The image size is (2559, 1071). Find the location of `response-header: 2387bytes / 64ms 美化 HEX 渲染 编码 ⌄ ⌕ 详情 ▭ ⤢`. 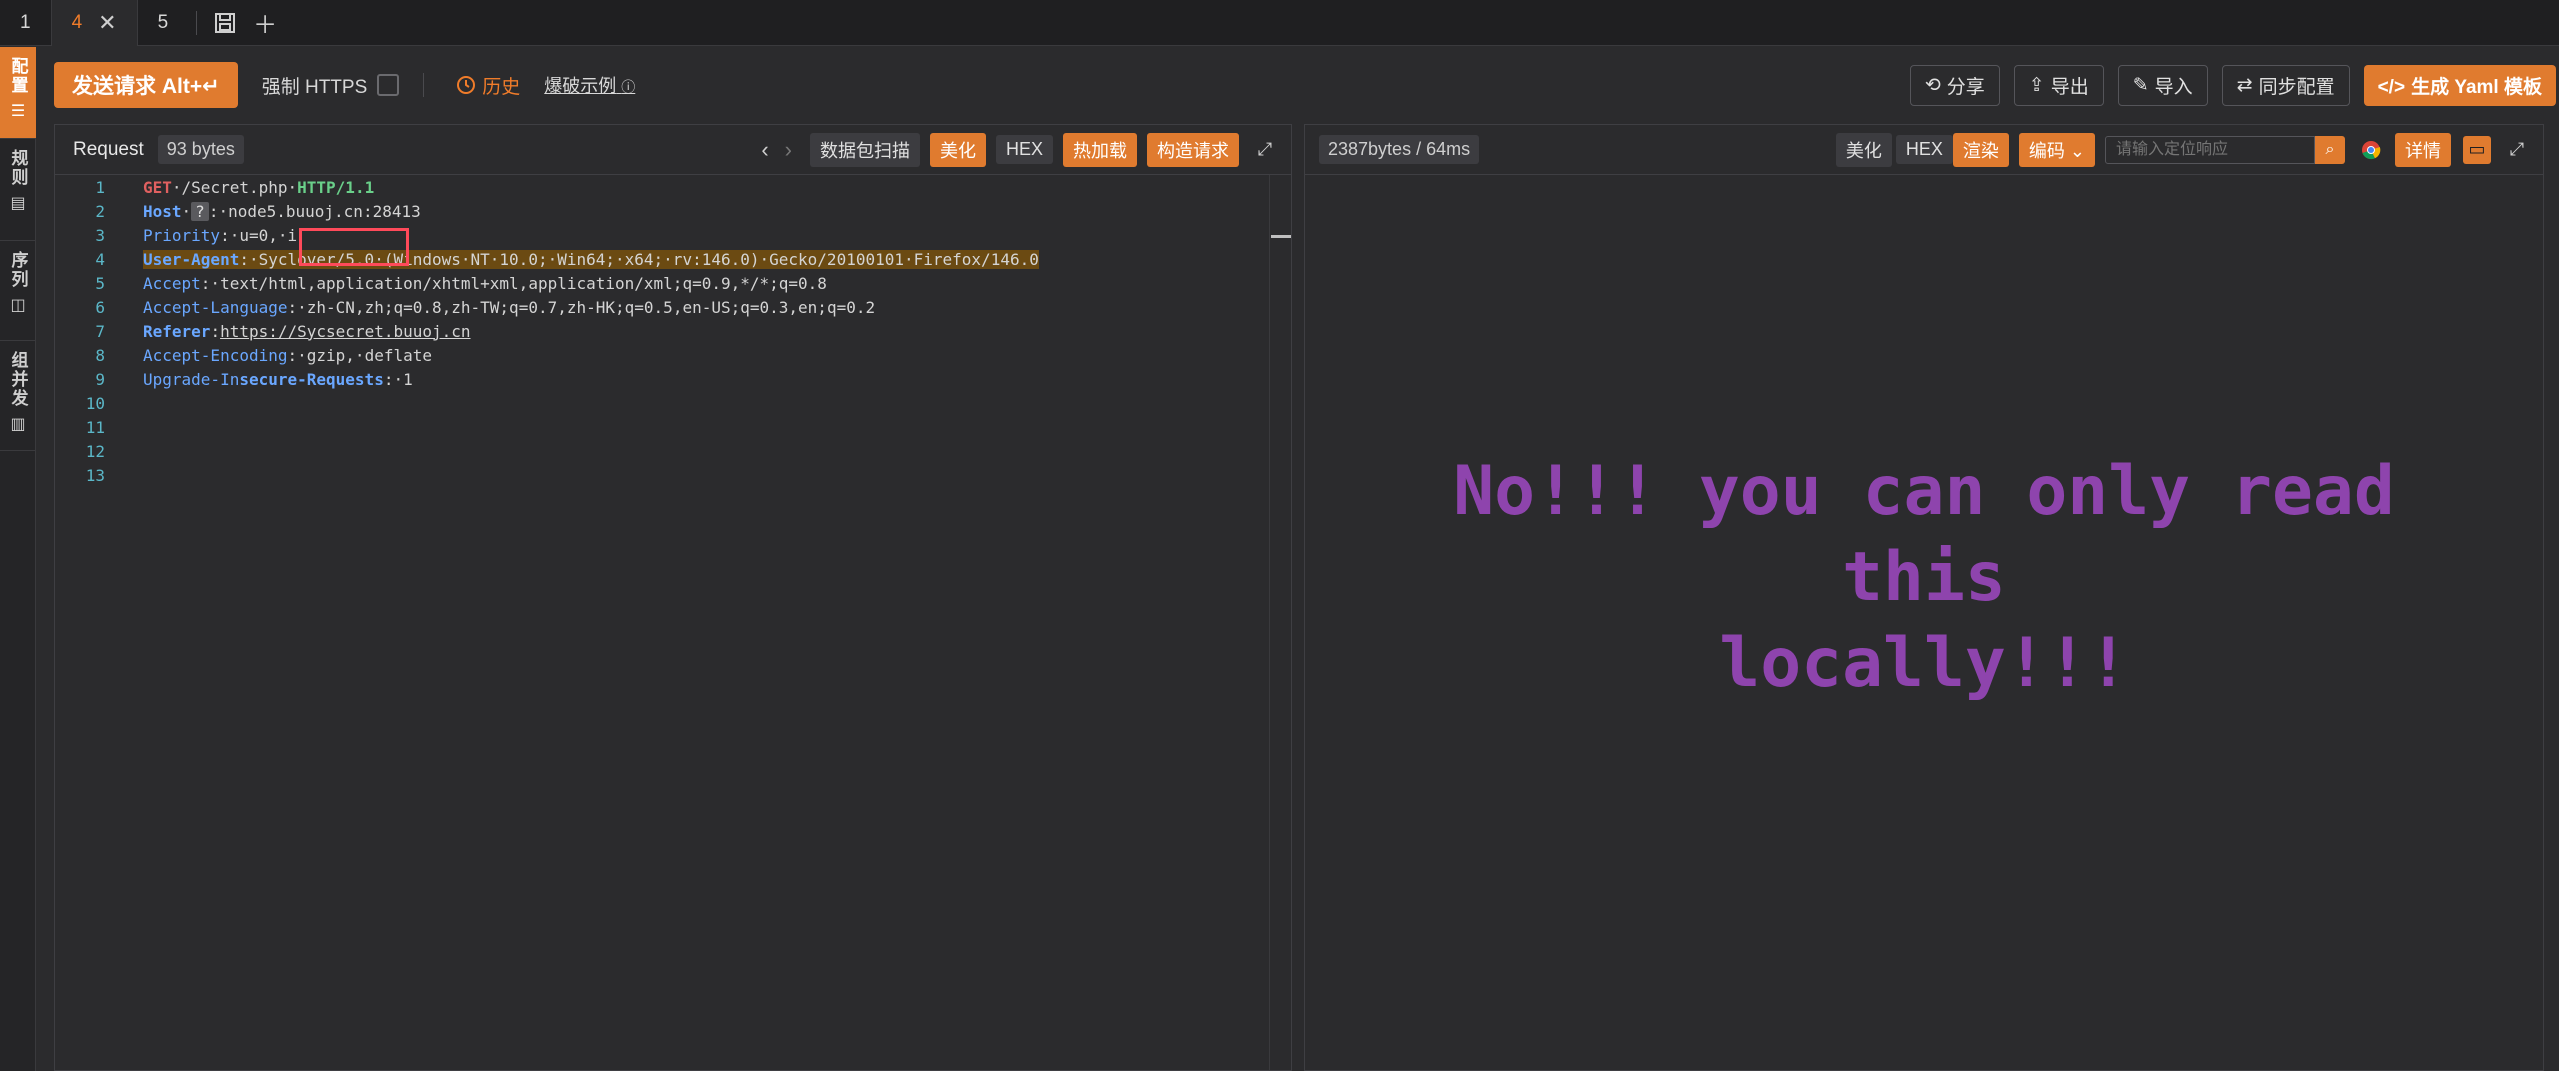

response-header: 2387bytes / 64ms 美化 HEX 渲染 编码 ⌄ ⌕ 详情 ▭ ⤢ is located at coordinates (1924, 150).